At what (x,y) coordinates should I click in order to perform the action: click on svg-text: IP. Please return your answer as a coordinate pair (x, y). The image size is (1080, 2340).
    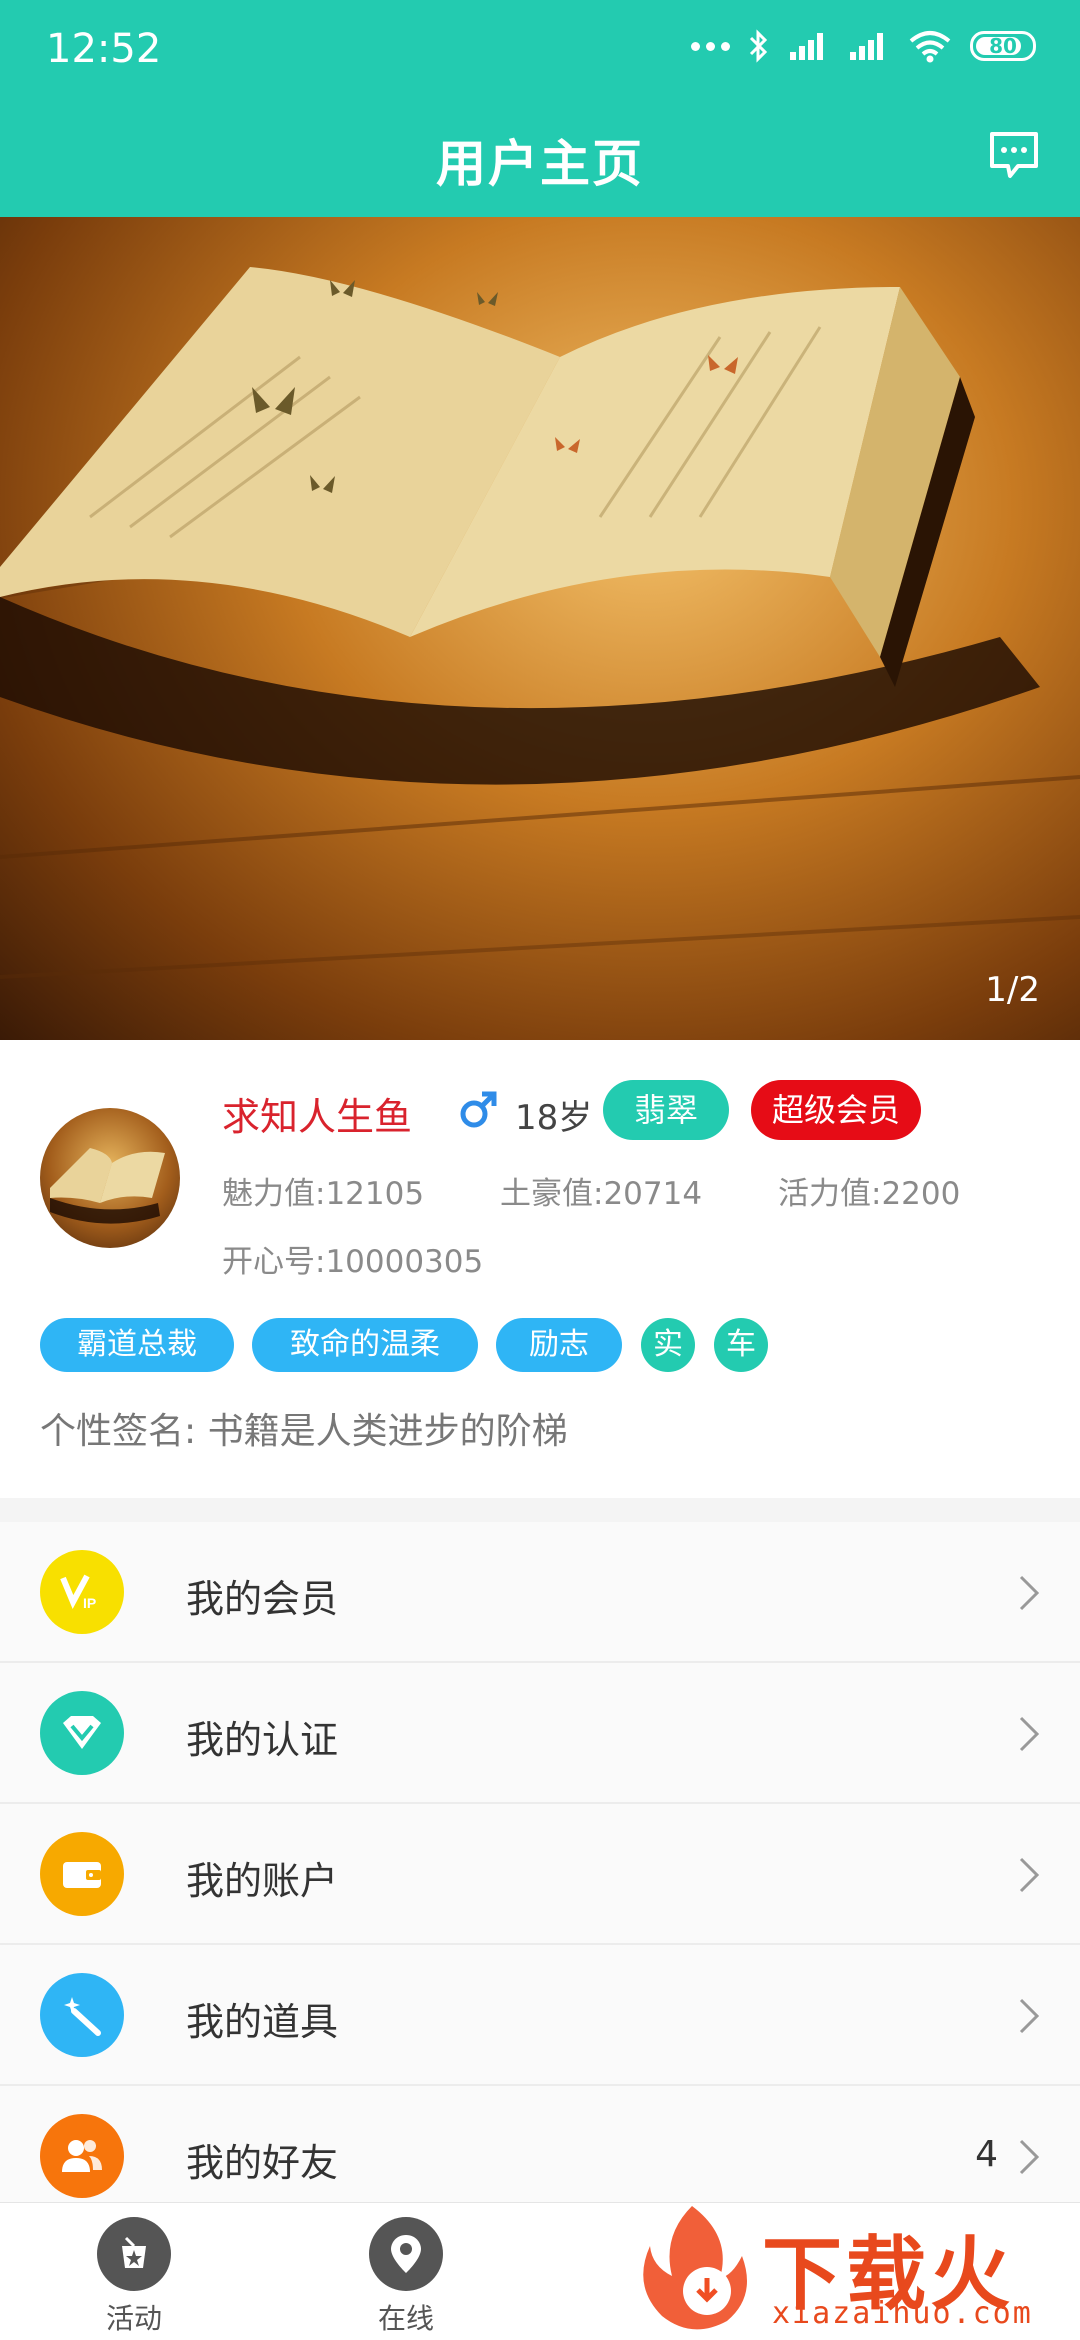
    Looking at the image, I should click on (89, 1603).